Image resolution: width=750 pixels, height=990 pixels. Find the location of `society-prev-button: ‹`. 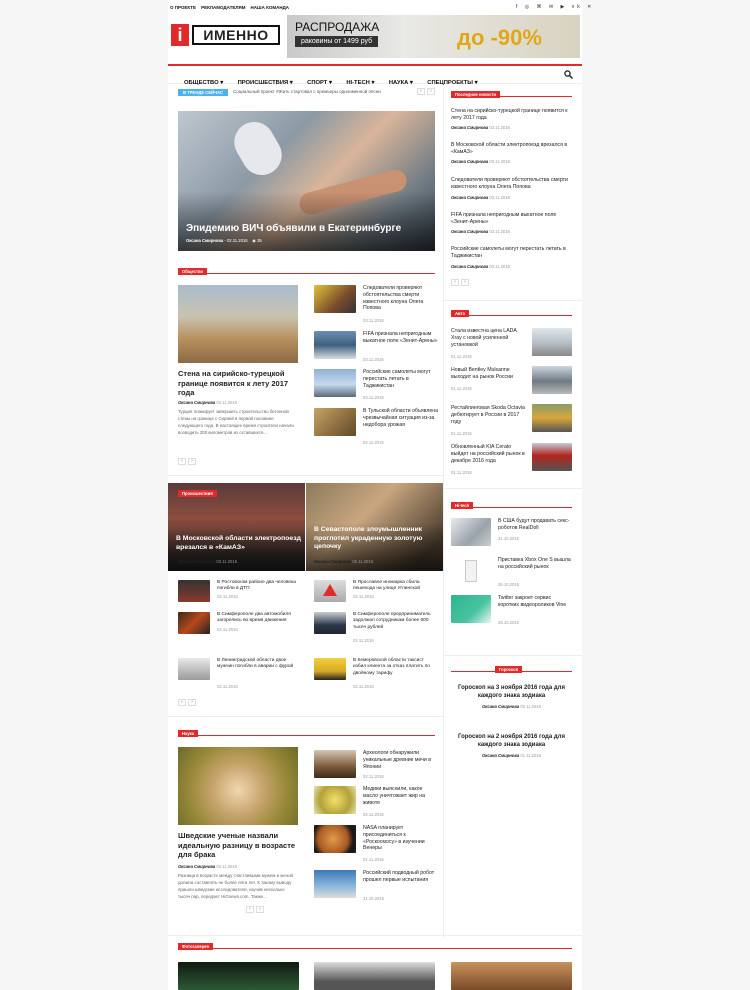

society-prev-button: ‹ is located at coordinates (182, 461).